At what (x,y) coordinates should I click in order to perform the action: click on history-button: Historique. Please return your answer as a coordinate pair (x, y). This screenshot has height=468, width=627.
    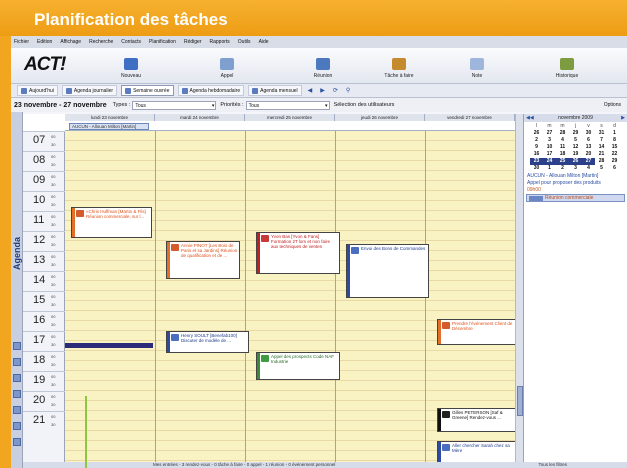
    Looking at the image, I should click on (567, 66).